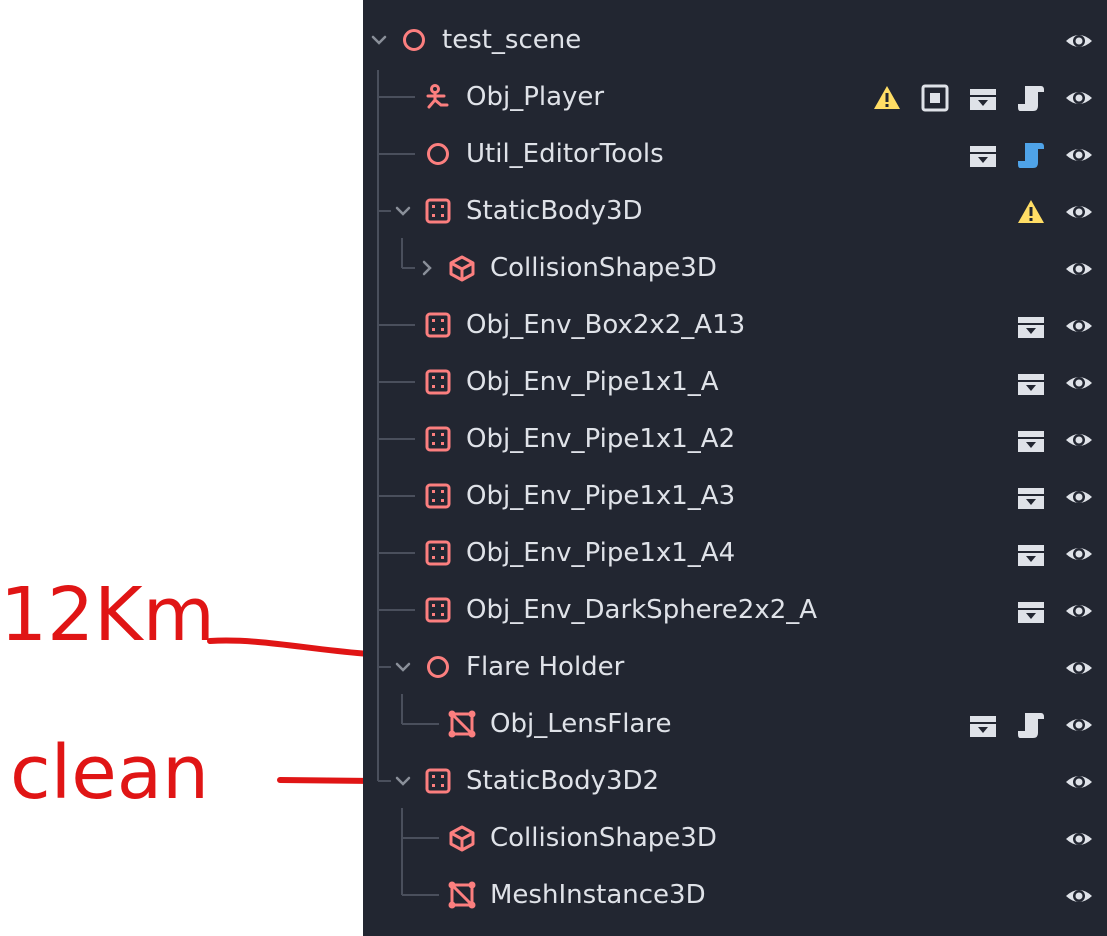 The width and height of the screenshot is (1107, 936). I want to click on tree-row-obj-env-box2x2-a13: Obj_Env_Box2x2_A13, so click(735, 325).